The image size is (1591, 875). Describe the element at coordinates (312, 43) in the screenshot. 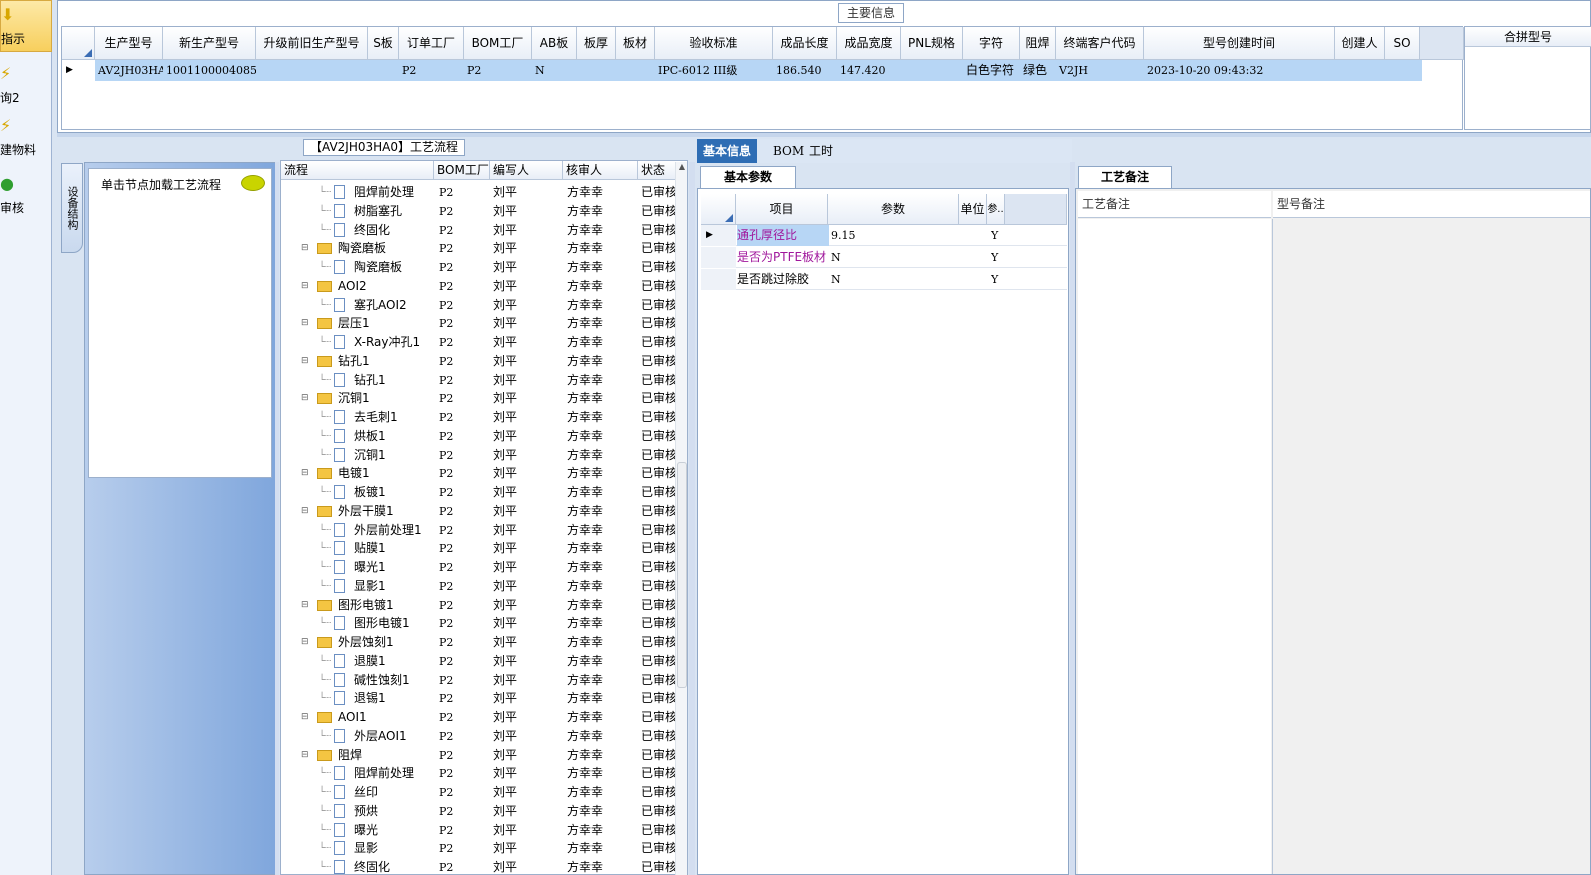

I see `col-header: 升级前旧生产型号` at that location.